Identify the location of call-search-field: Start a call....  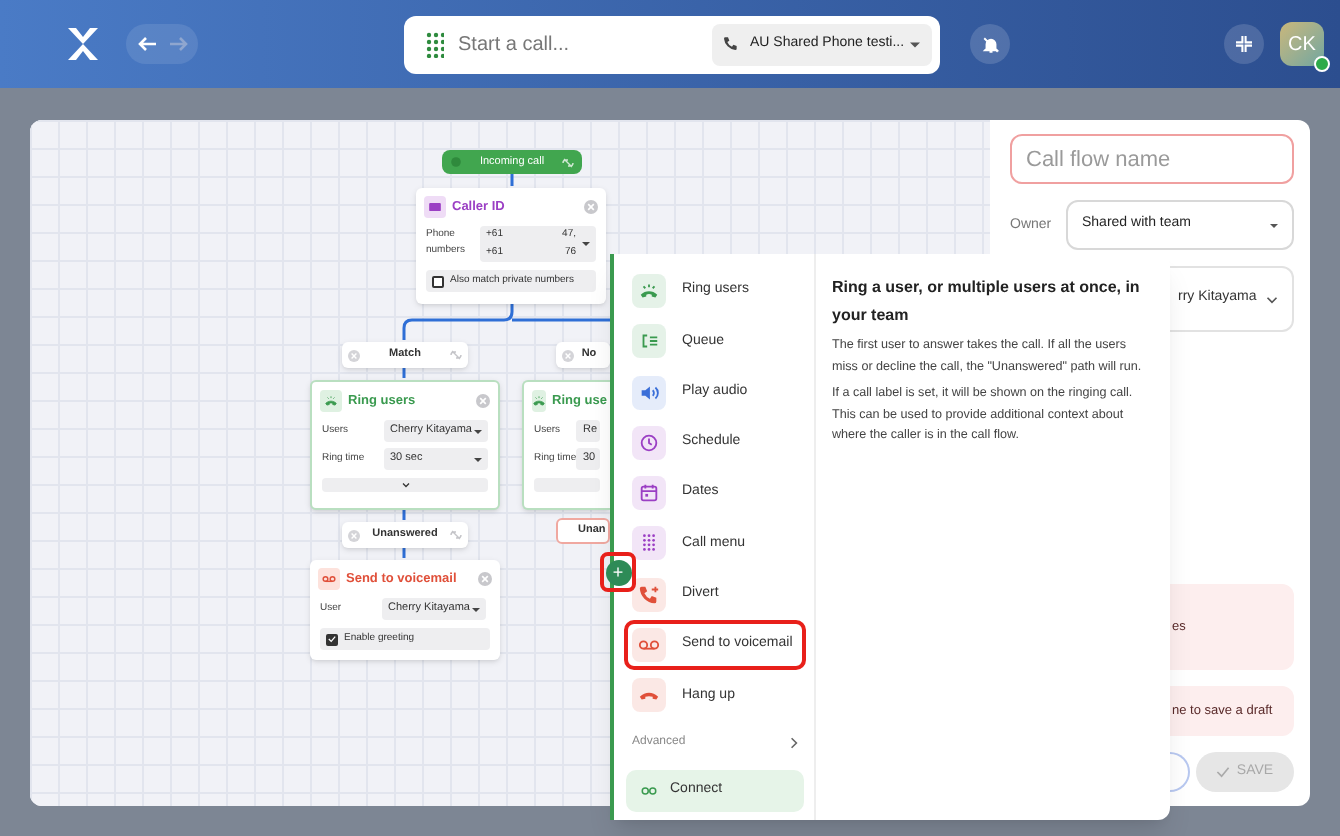
(568, 44).